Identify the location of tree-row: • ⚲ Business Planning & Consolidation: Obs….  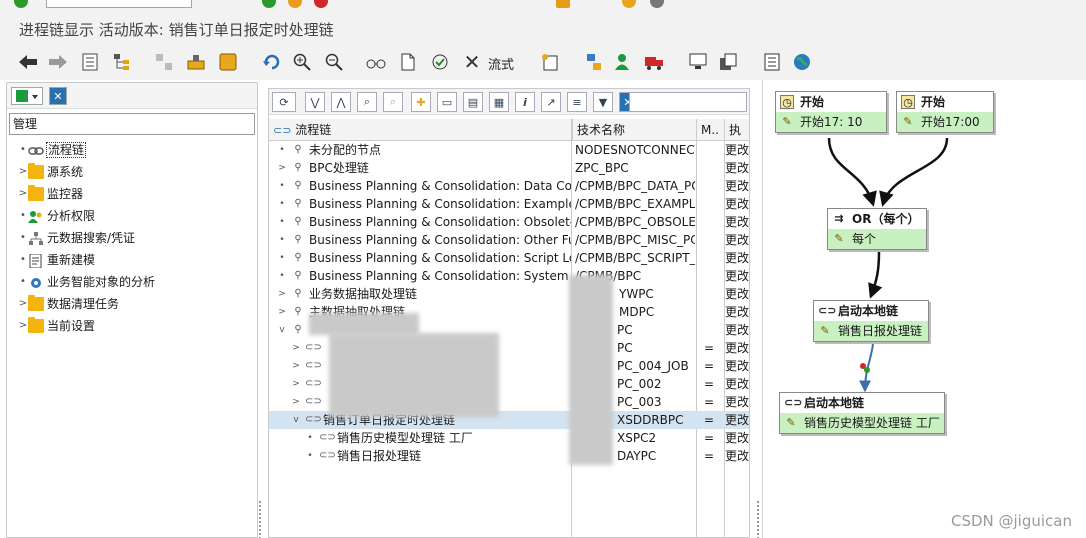
(509, 222).